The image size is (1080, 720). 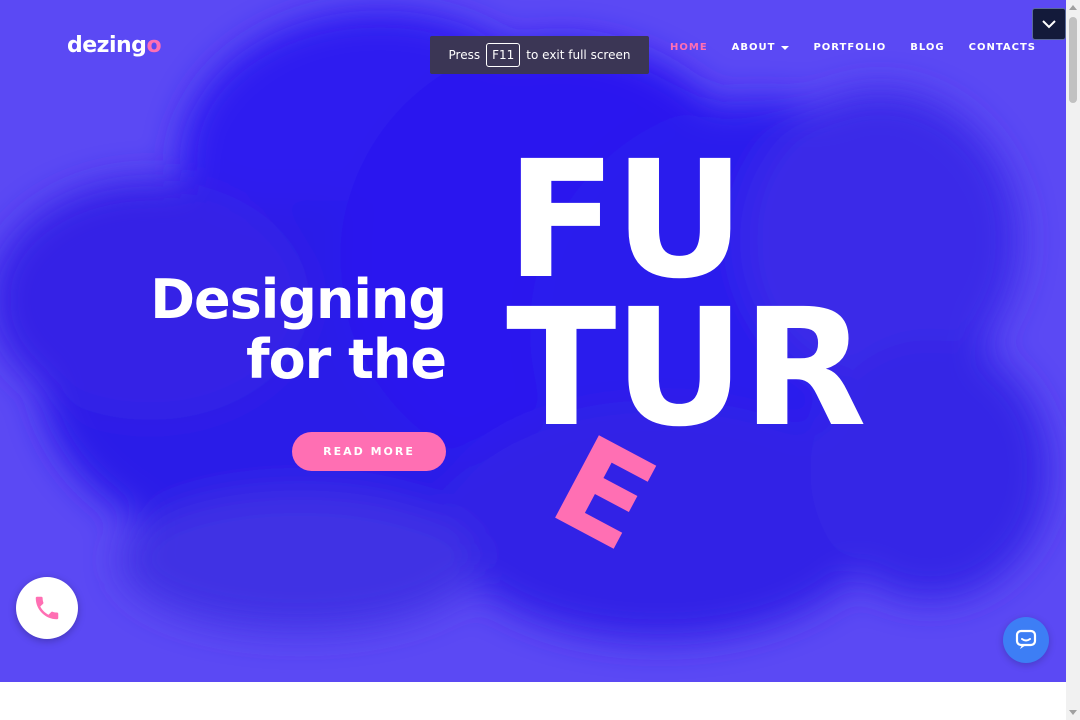 What do you see at coordinates (114, 45) in the screenshot?
I see `dezingo-logo: dezingo` at bounding box center [114, 45].